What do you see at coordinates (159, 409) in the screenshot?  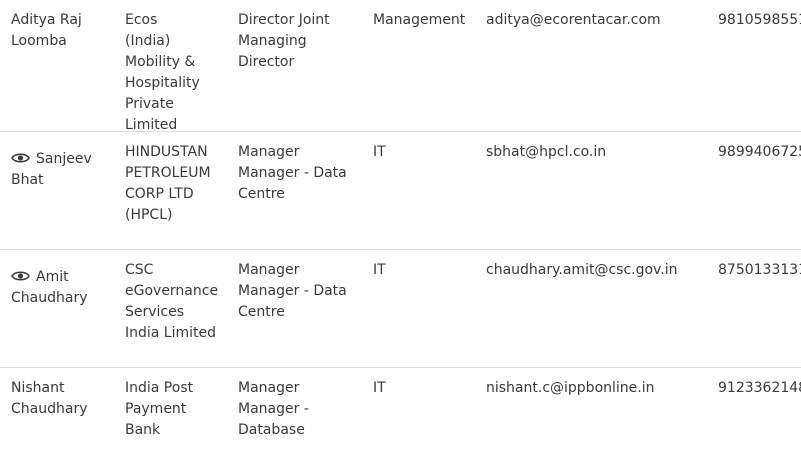 I see `company-name: India Post Payment Bank` at bounding box center [159, 409].